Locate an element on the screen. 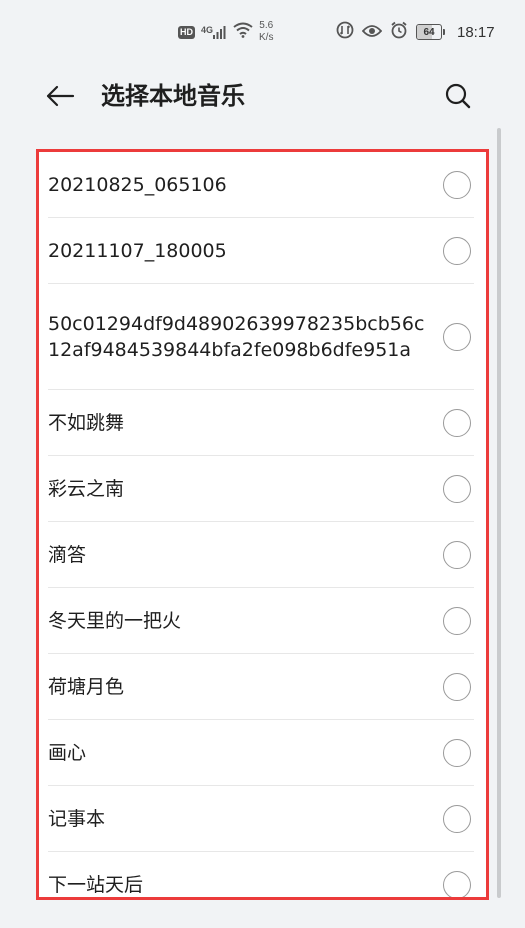  music-list-item: 不如跳舞 is located at coordinates (261, 423).